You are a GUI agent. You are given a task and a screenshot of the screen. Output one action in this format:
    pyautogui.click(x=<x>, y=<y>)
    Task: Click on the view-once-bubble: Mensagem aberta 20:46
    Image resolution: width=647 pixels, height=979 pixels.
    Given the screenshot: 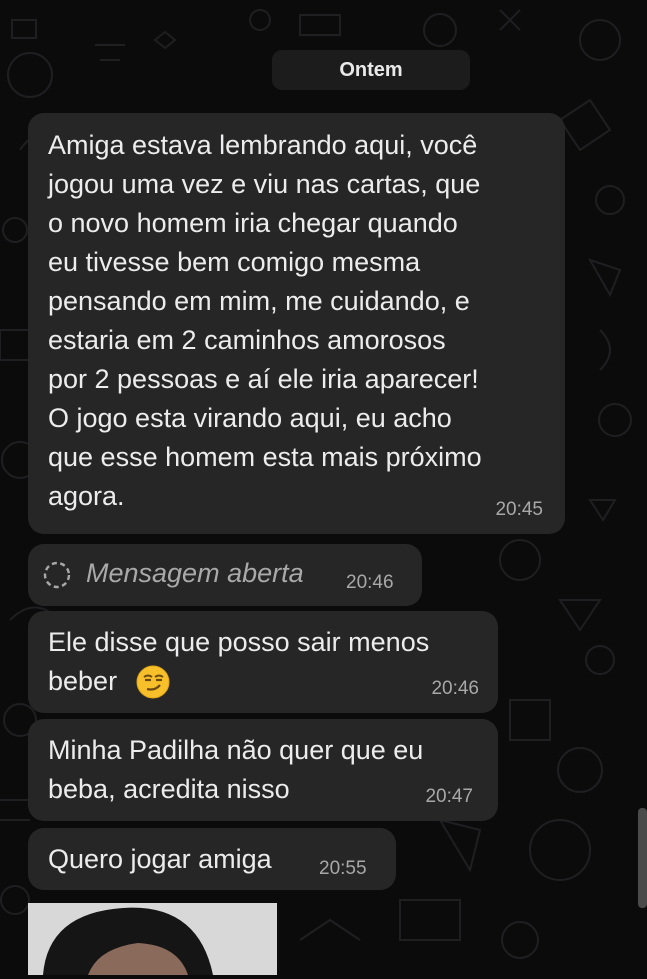 What is the action you would take?
    pyautogui.click(x=225, y=575)
    